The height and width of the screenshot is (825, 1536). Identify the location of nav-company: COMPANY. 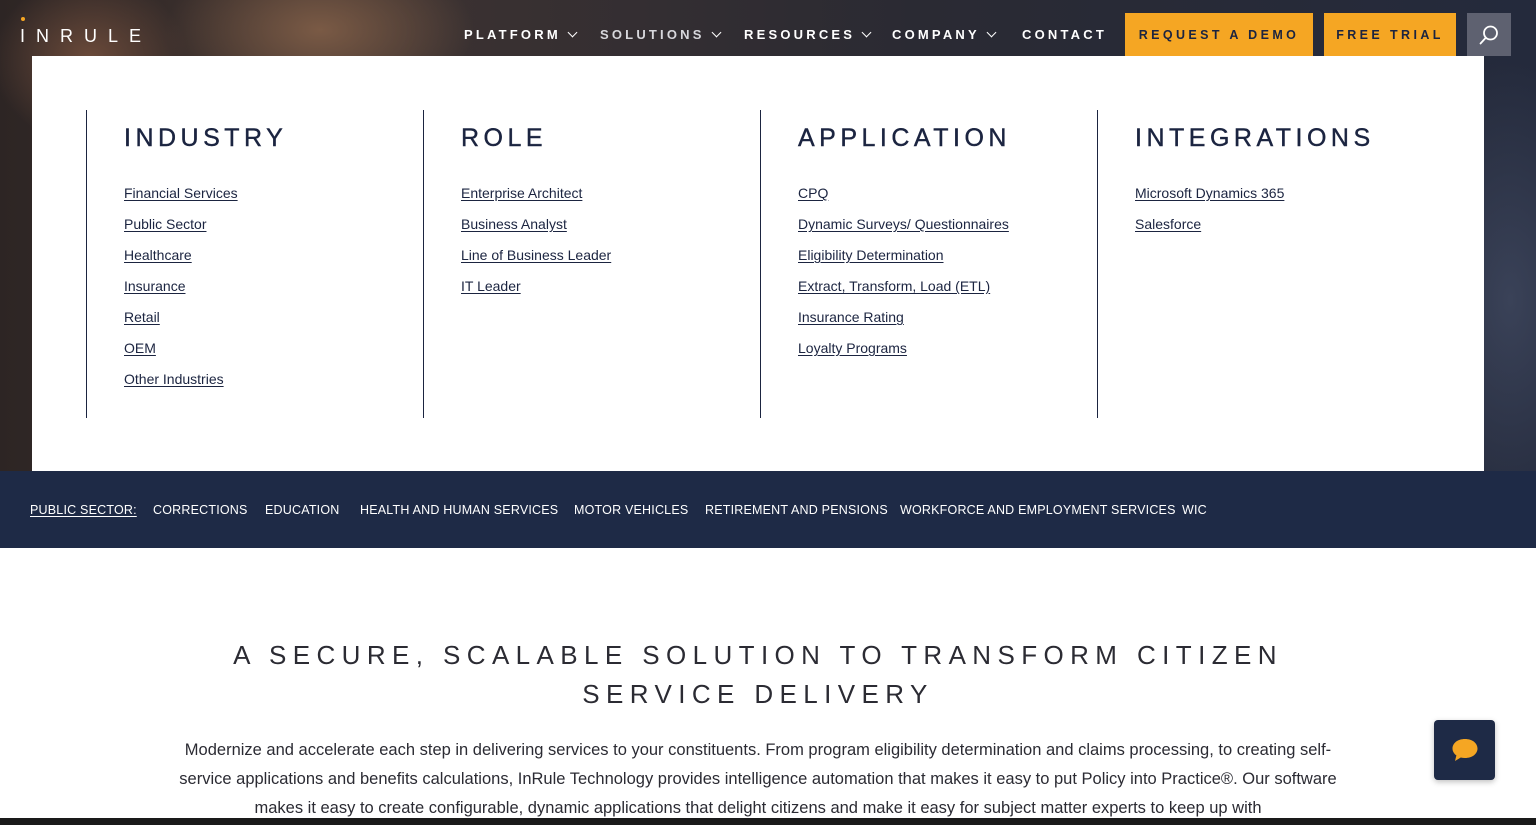
(944, 34).